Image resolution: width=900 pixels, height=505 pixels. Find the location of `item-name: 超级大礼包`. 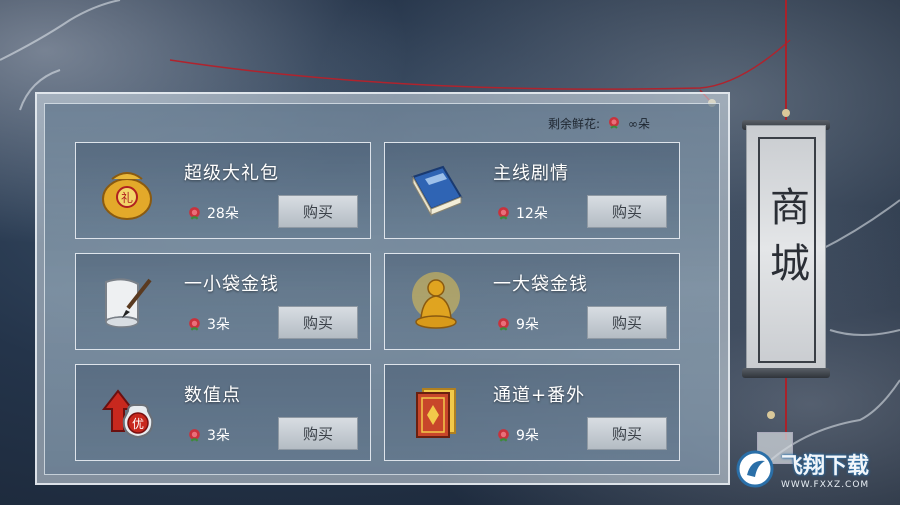

item-name: 超级大礼包 is located at coordinates (231, 173).